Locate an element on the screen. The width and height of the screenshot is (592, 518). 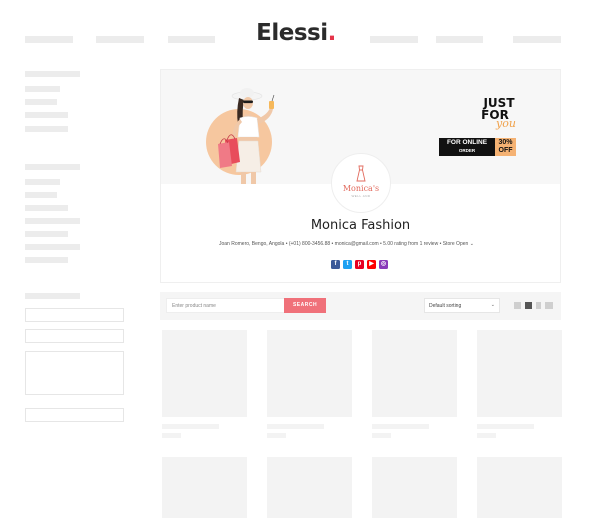
sort-value: Default sorting is located at coordinates (445, 306).